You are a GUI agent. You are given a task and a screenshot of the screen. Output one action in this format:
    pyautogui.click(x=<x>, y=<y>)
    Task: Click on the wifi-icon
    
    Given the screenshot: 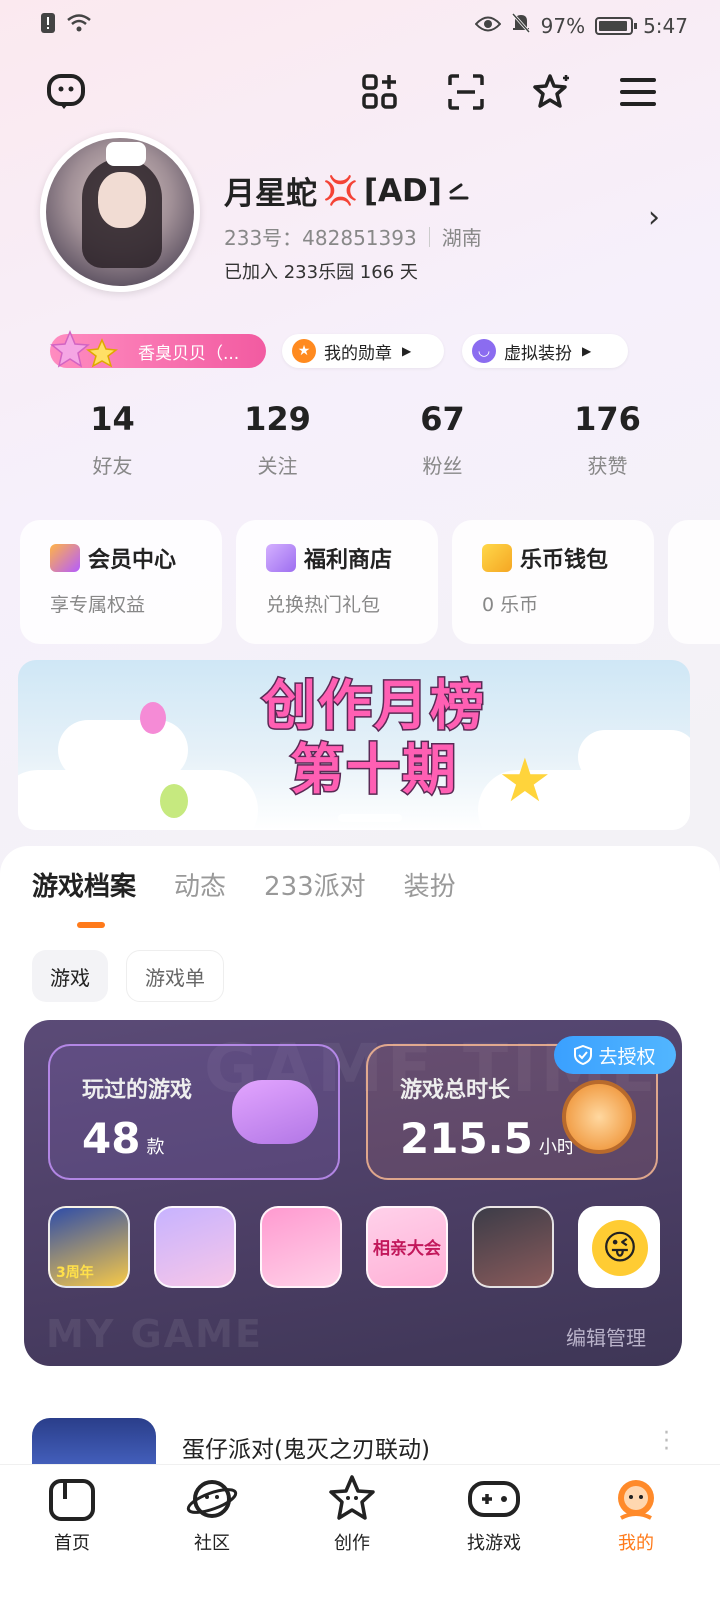 What is the action you would take?
    pyautogui.click(x=79, y=25)
    